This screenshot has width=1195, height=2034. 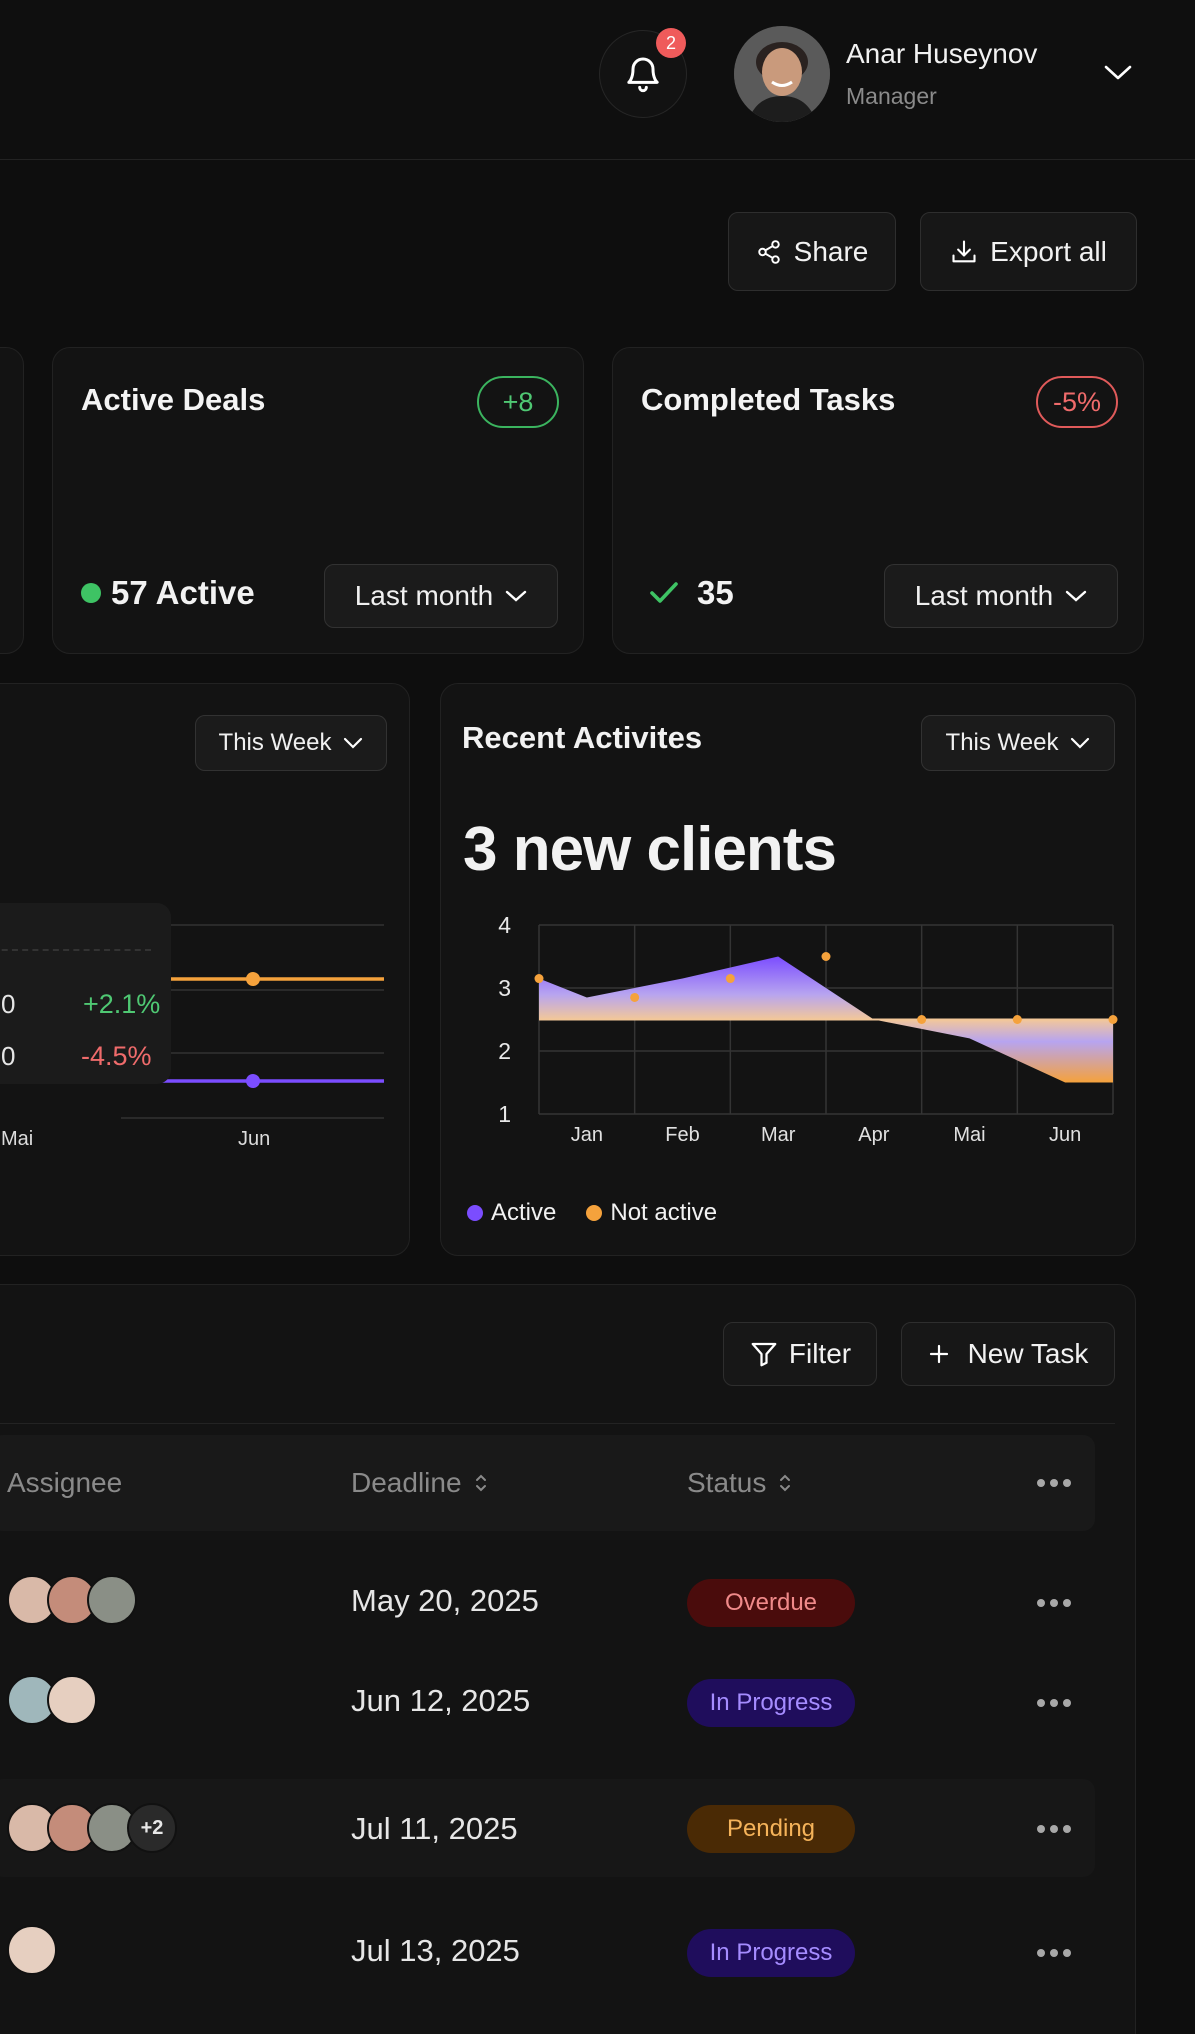 I want to click on column-status: Status, so click(x=739, y=1483).